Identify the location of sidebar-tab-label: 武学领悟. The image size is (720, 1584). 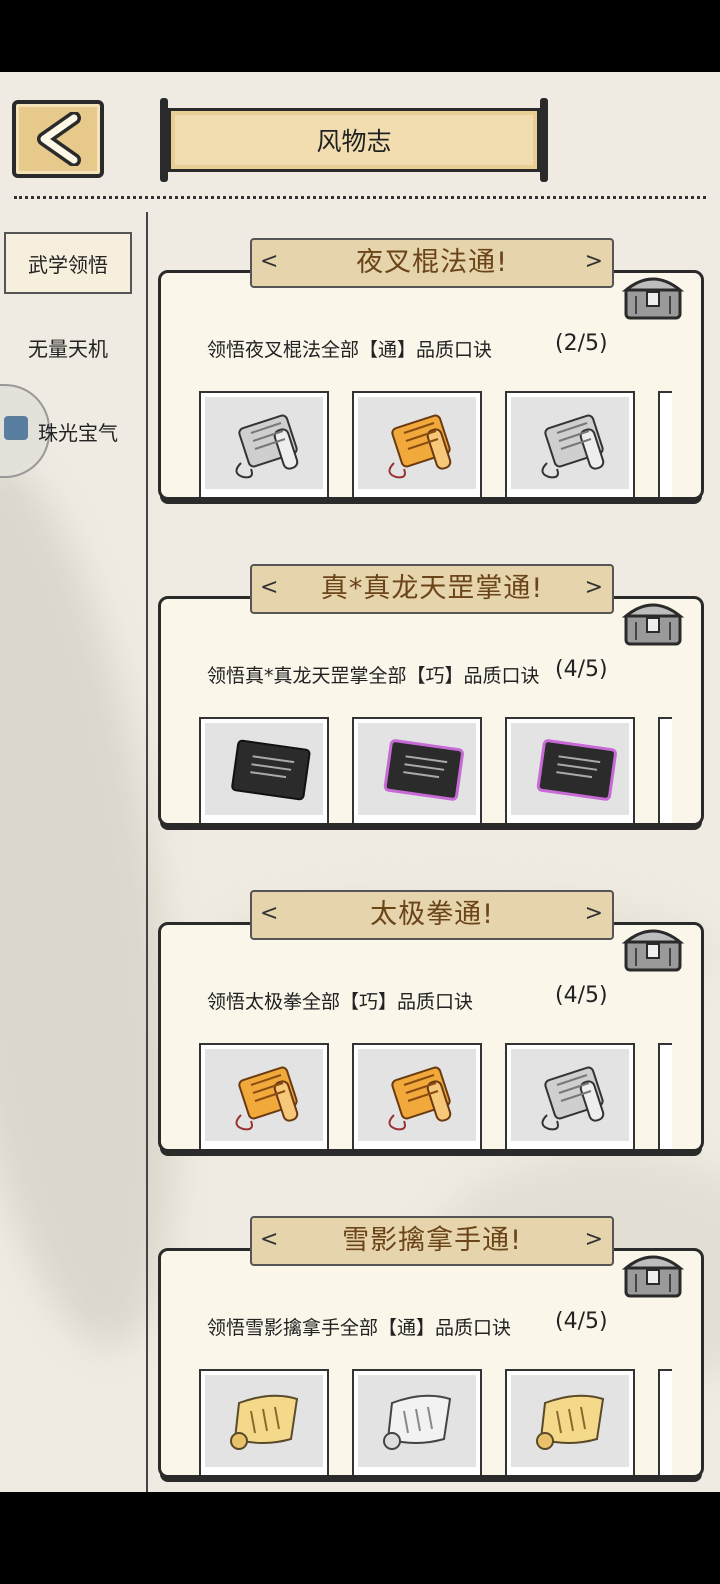
(68, 265).